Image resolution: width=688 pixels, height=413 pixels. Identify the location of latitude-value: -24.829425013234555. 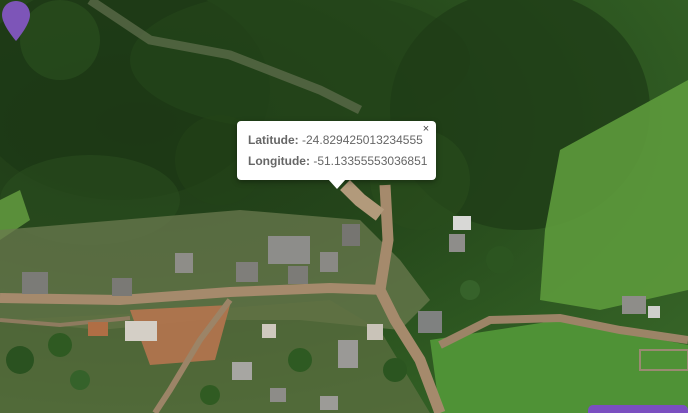
(362, 140).